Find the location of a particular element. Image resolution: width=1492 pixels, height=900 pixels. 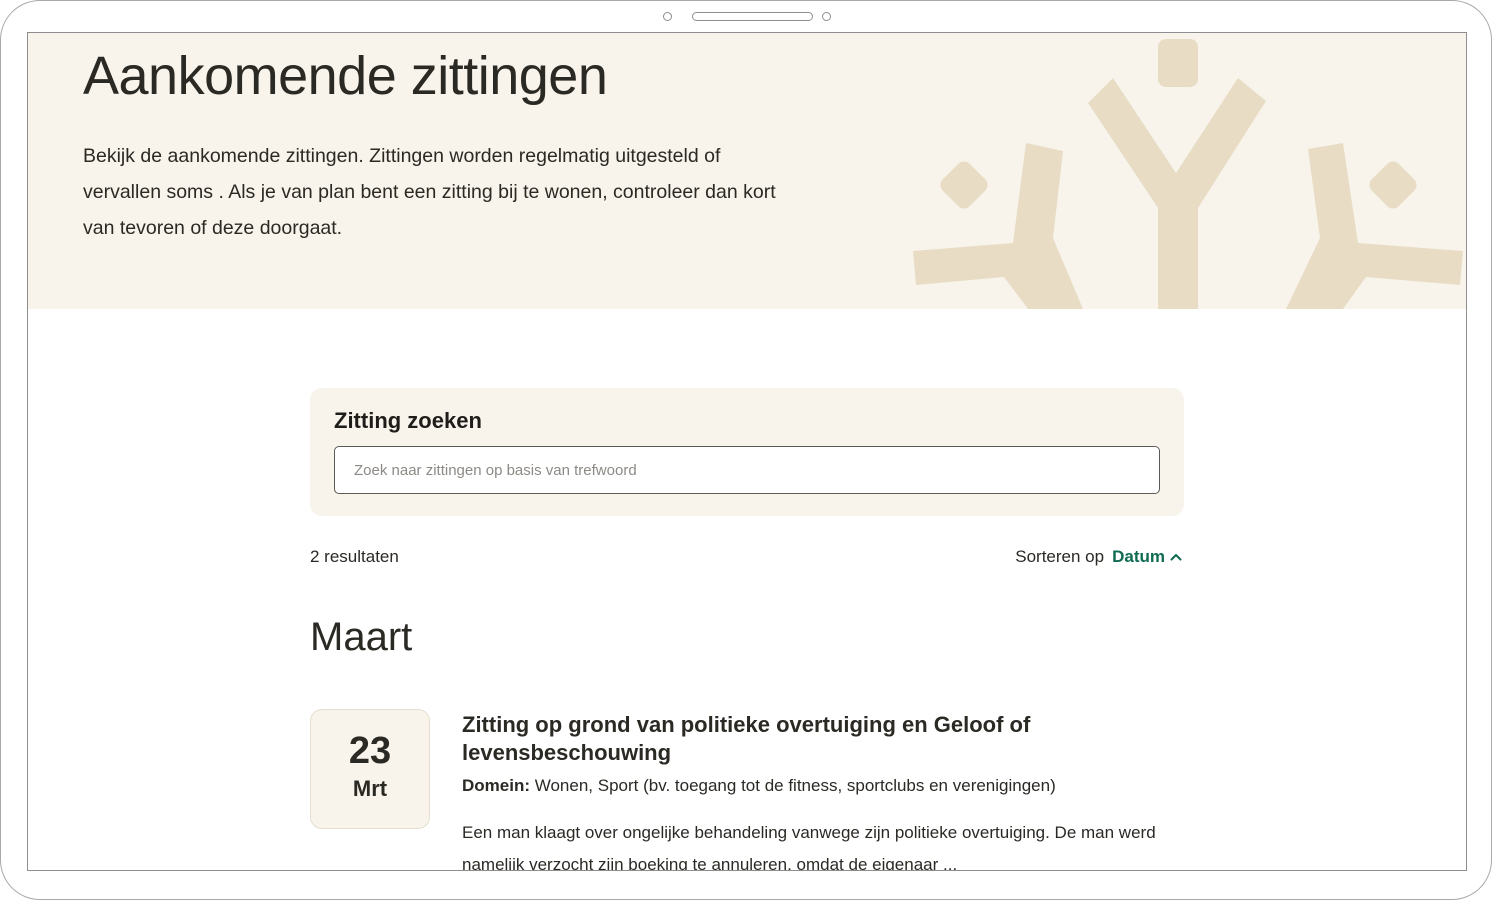

page-title: Aankomende zittingen is located at coordinates (345, 76).